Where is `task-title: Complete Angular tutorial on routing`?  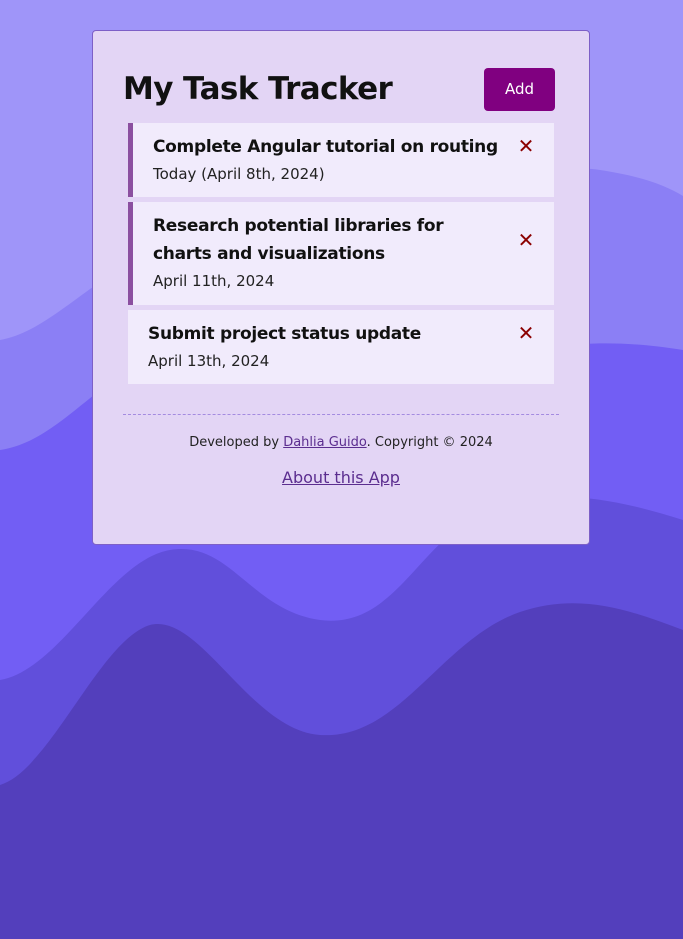 task-title: Complete Angular tutorial on routing is located at coordinates (325, 147).